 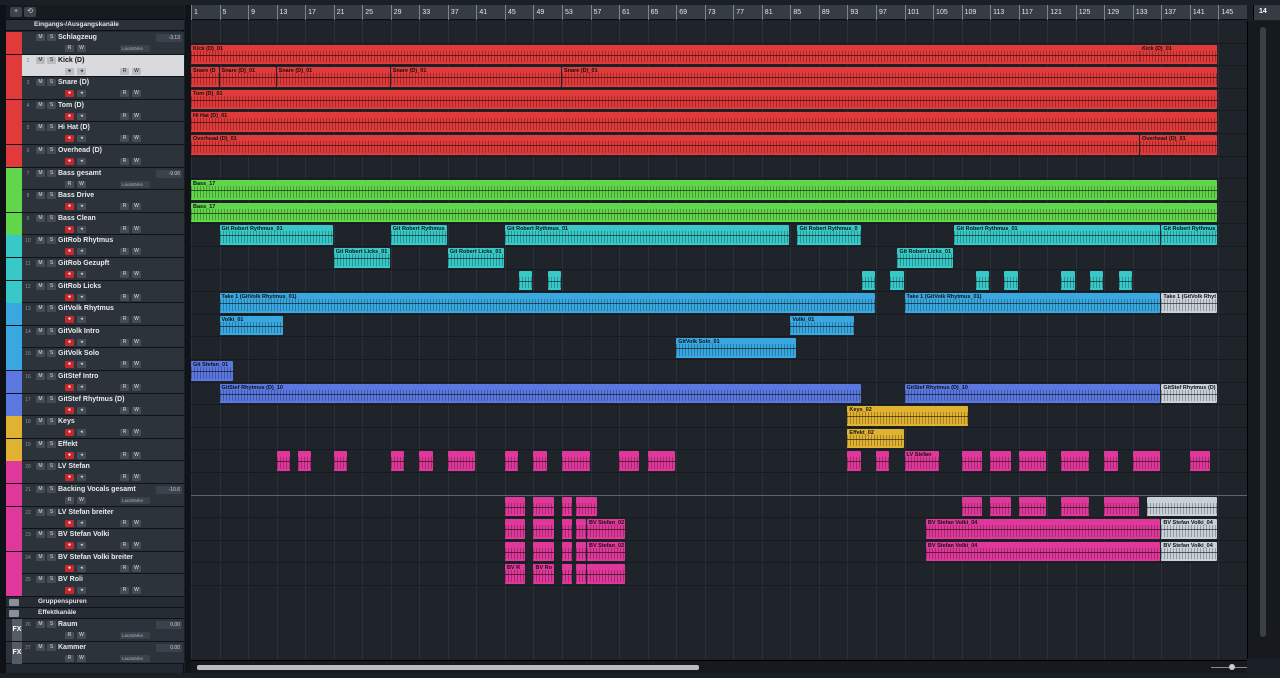 I want to click on zoom-knob, so click(x=1232, y=667).